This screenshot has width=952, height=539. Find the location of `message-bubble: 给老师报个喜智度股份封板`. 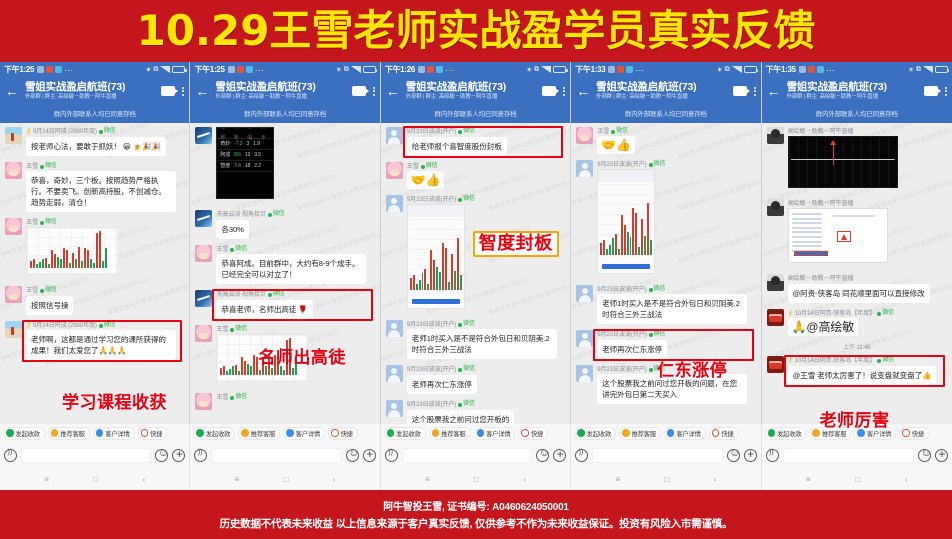

message-bubble: 给老师报个喜智度股份封板 is located at coordinates (456, 146).